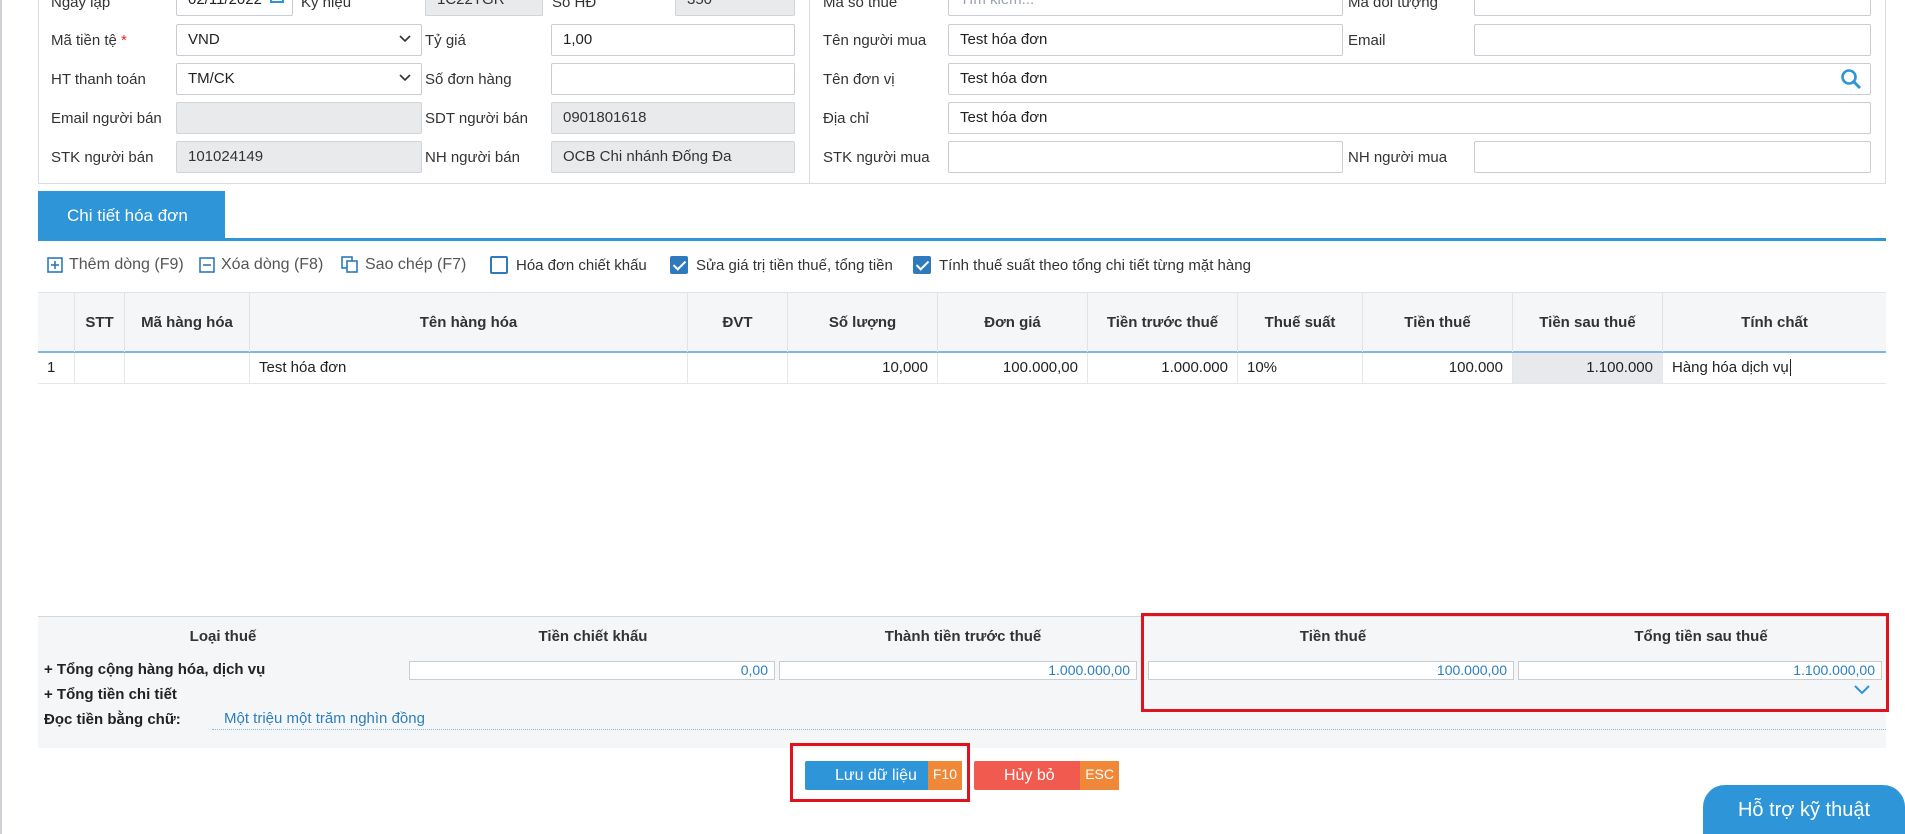 The height and width of the screenshot is (834, 1905). Describe the element at coordinates (55, 265) in the screenshot. I see `plus-square-icon` at that location.